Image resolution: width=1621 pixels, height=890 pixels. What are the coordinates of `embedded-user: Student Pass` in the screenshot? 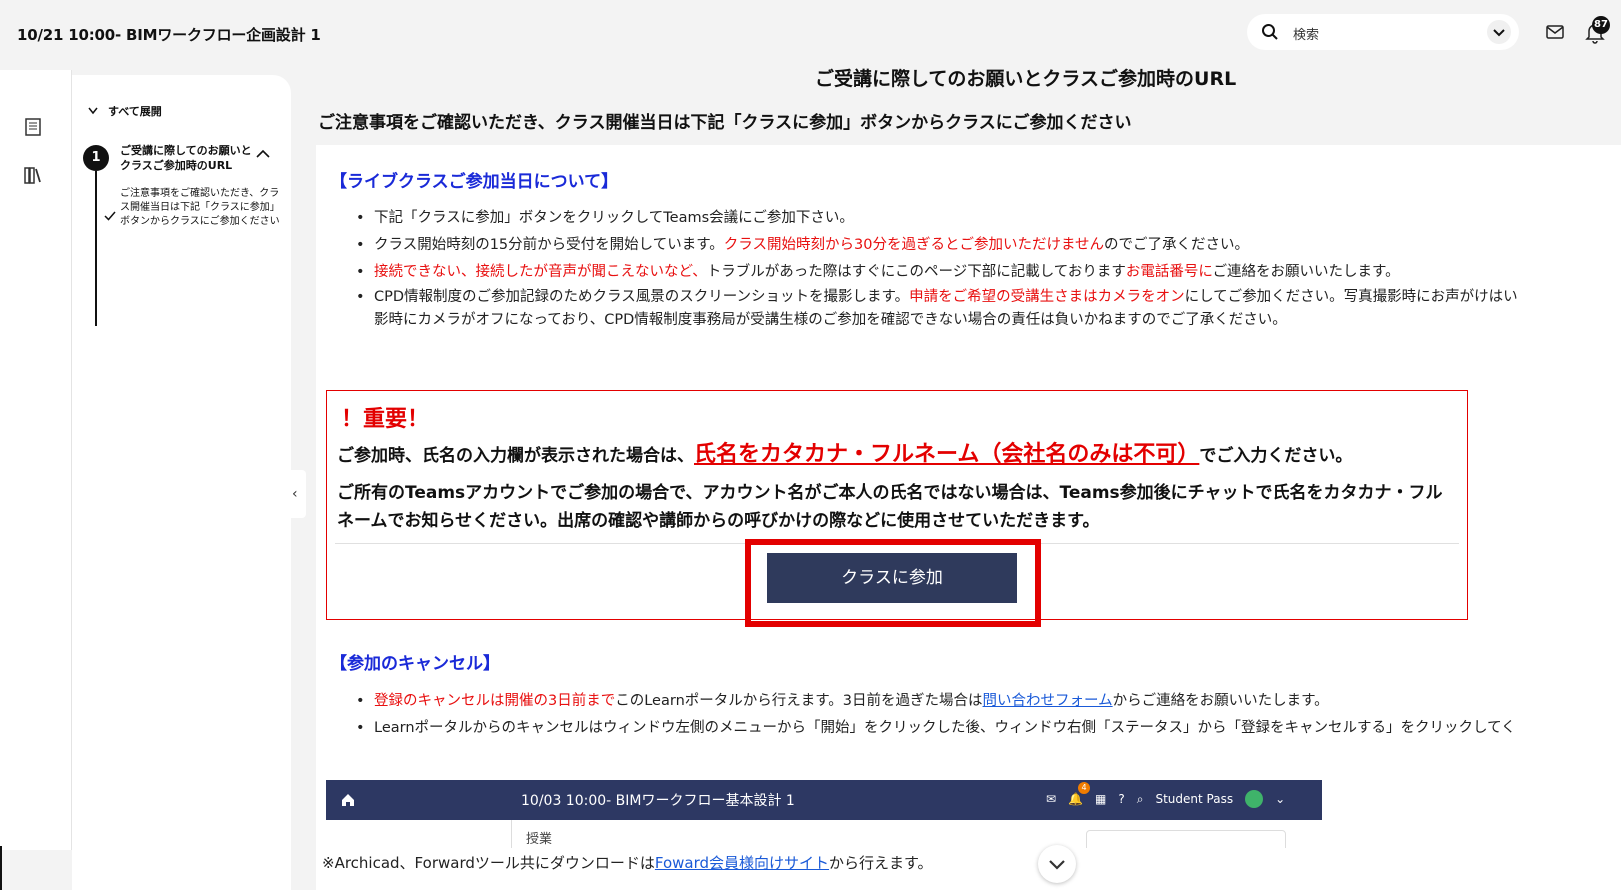 It's located at (1194, 799).